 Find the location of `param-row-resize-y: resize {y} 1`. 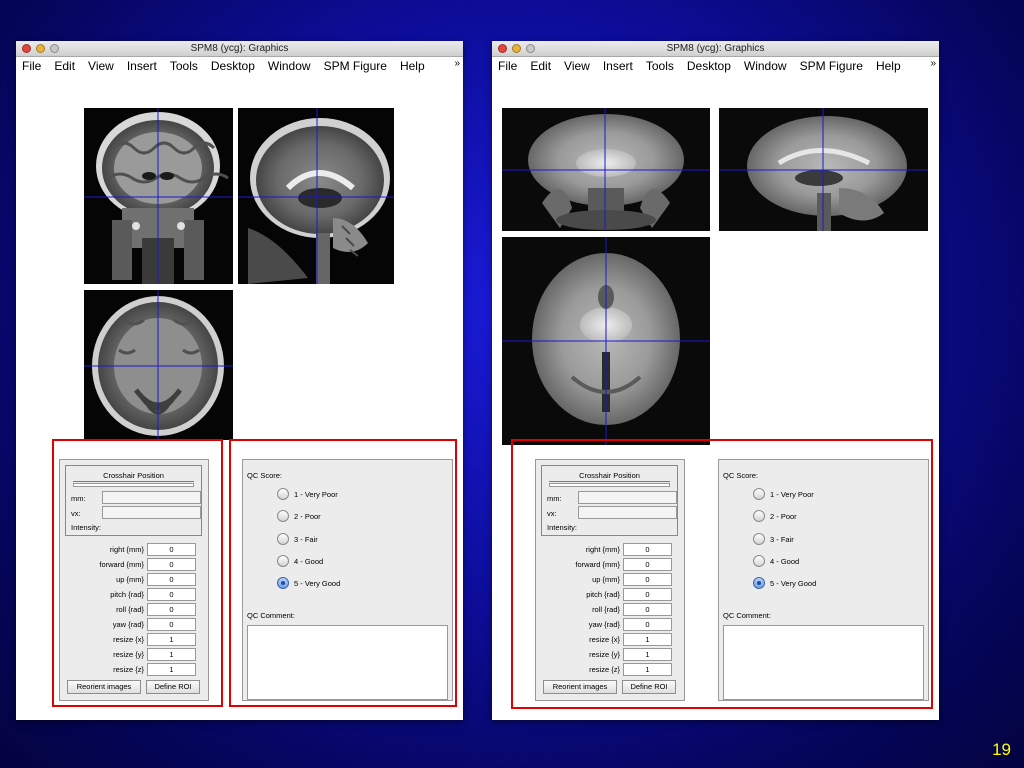

param-row-resize-y: resize {y} 1 is located at coordinates (609, 655).